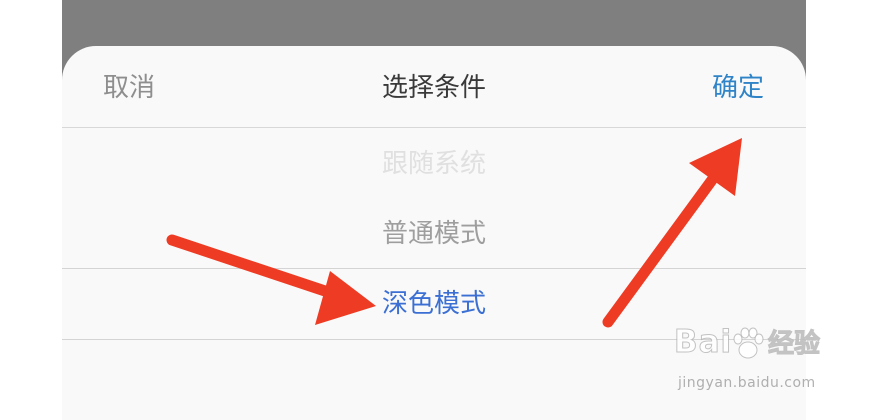 Image resolution: width=874 pixels, height=420 pixels. What do you see at coordinates (434, 268) in the screenshot?
I see `picker-selection-top-line` at bounding box center [434, 268].